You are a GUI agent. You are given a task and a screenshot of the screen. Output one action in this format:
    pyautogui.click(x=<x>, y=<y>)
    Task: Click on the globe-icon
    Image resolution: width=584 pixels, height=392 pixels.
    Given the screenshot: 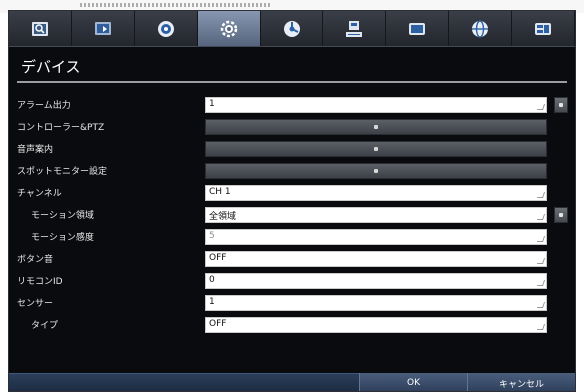 What is the action you would take?
    pyautogui.click(x=480, y=28)
    